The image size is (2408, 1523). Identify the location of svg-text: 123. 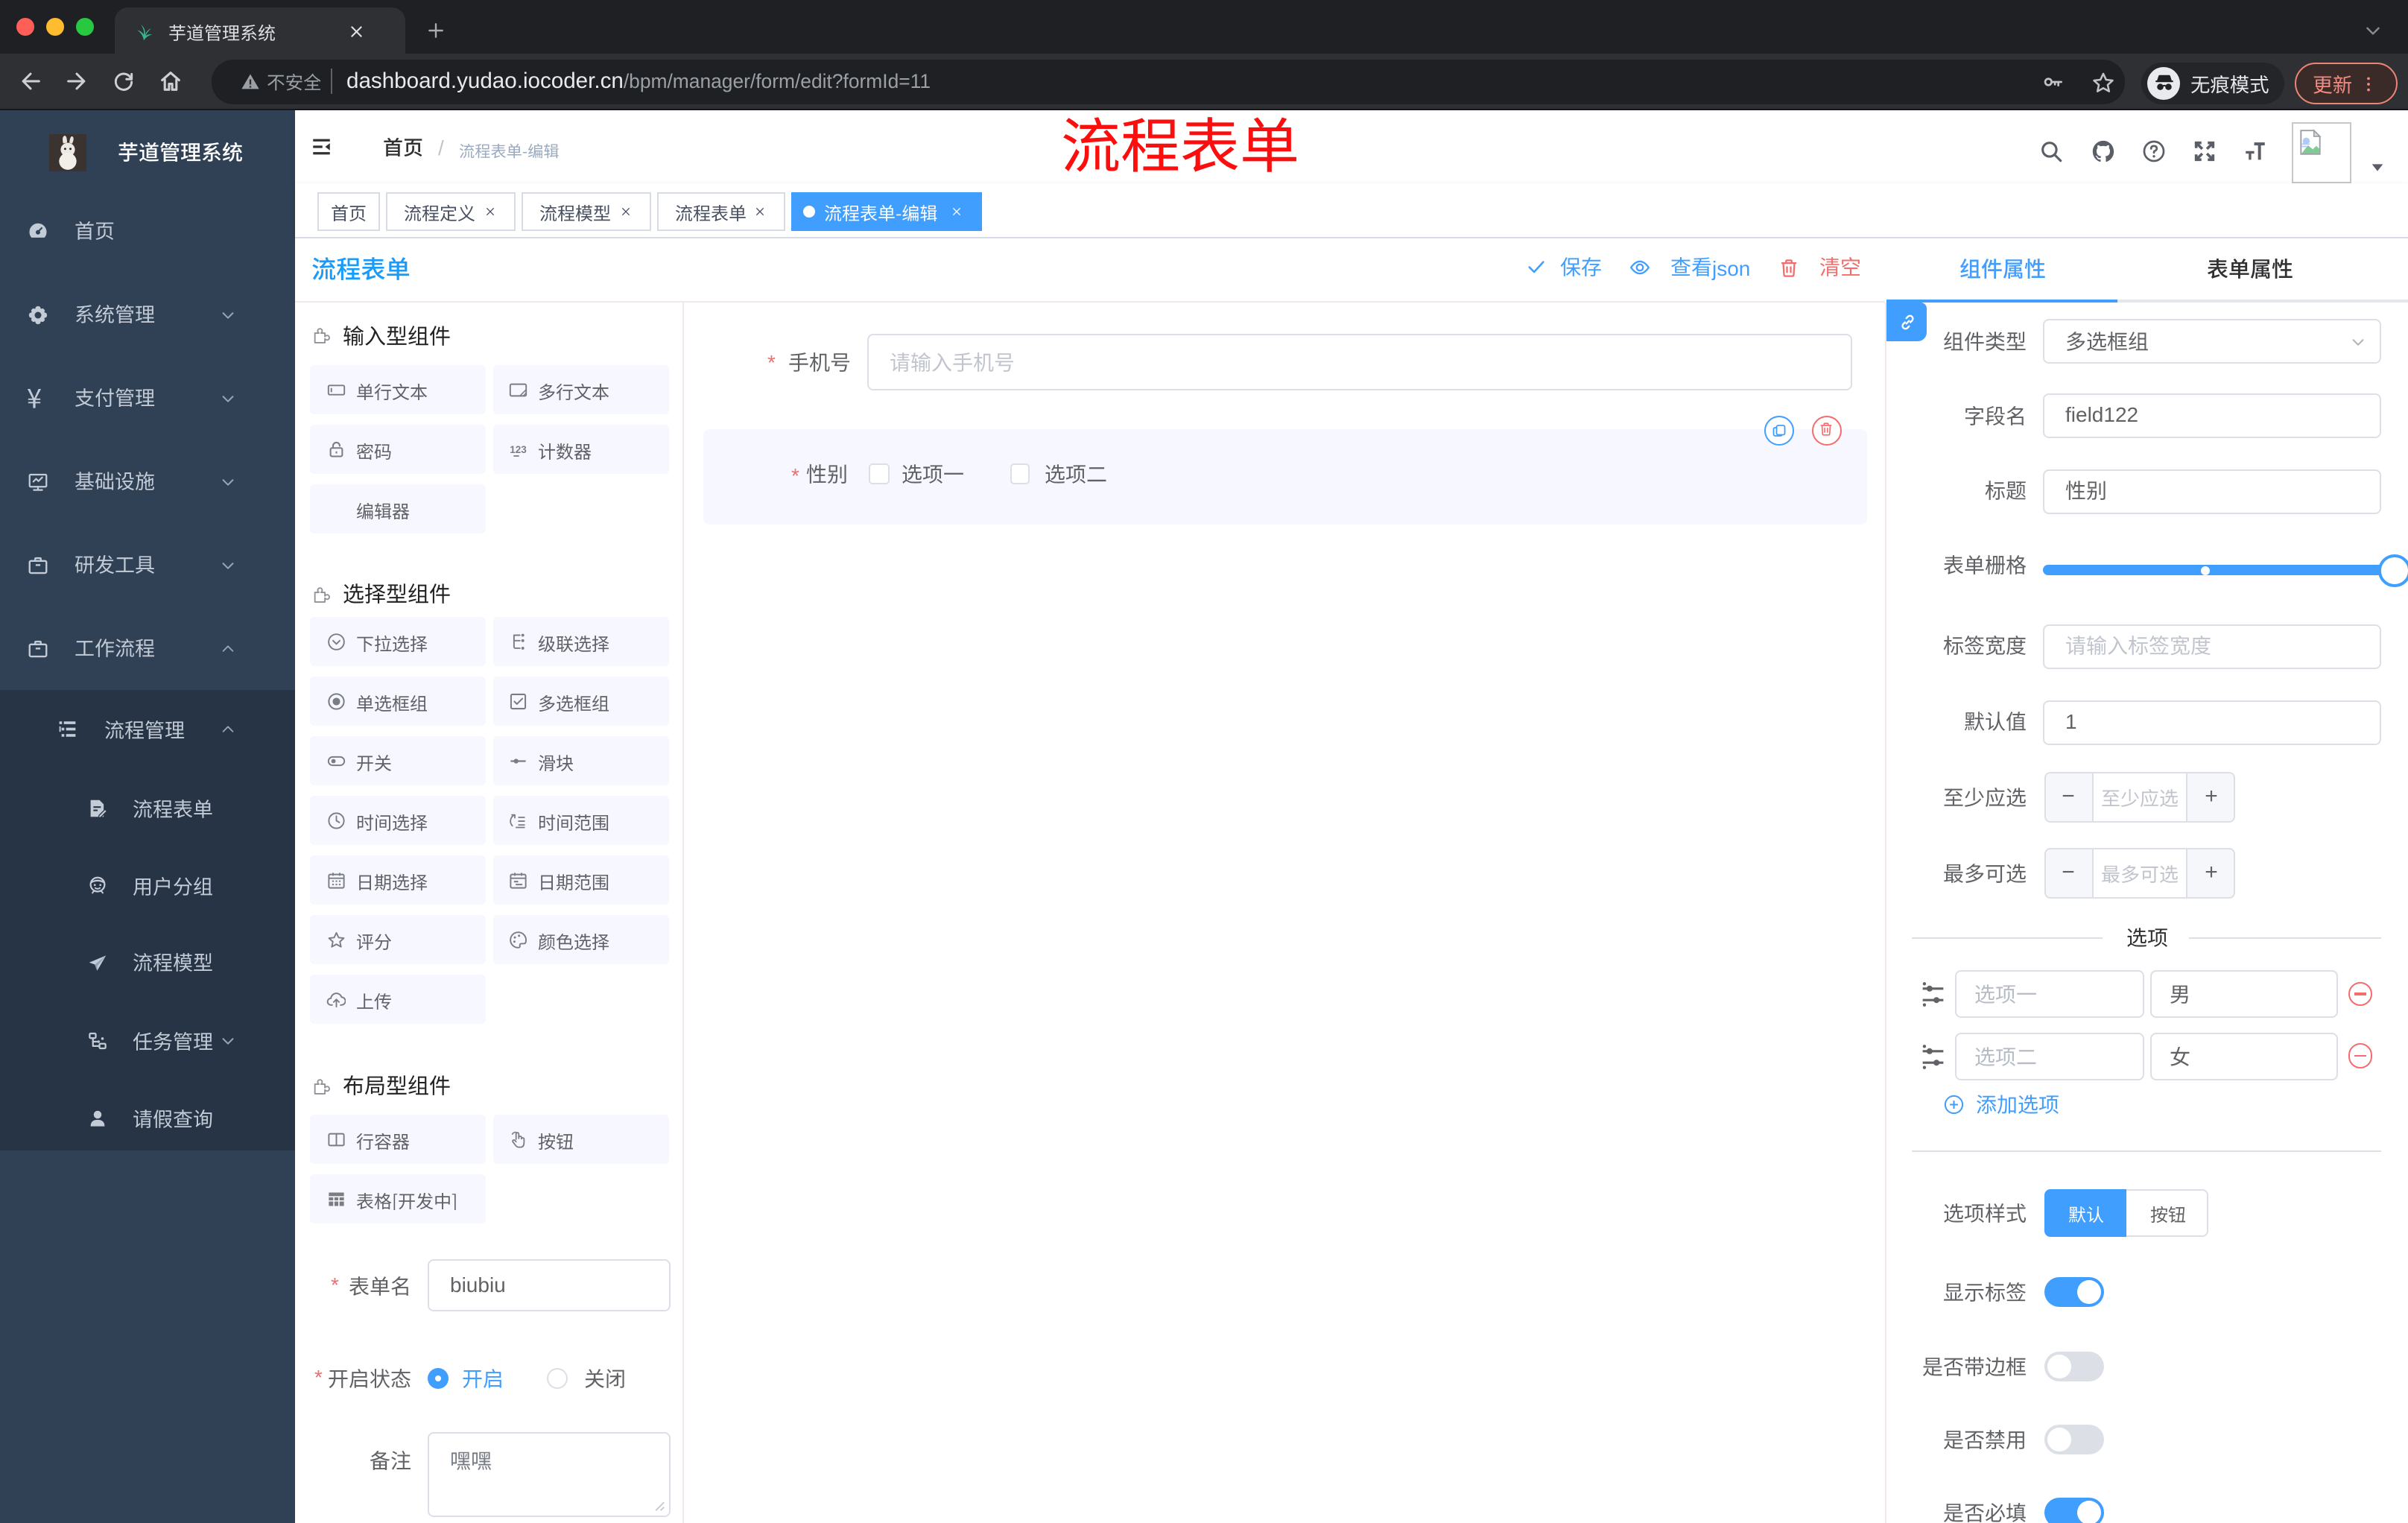
(518, 449).